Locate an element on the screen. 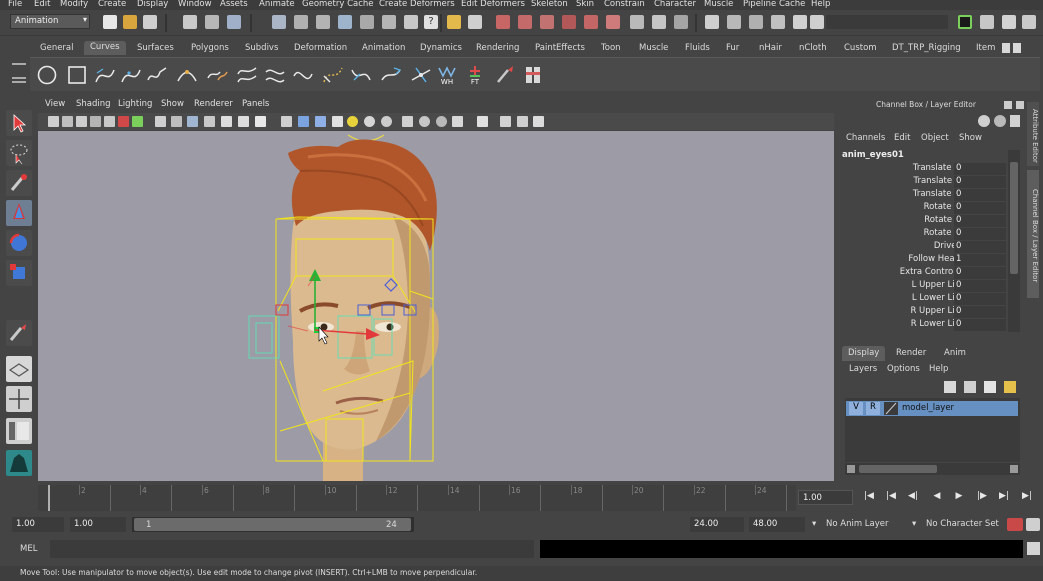  scale-tool-button is located at coordinates (19, 273).